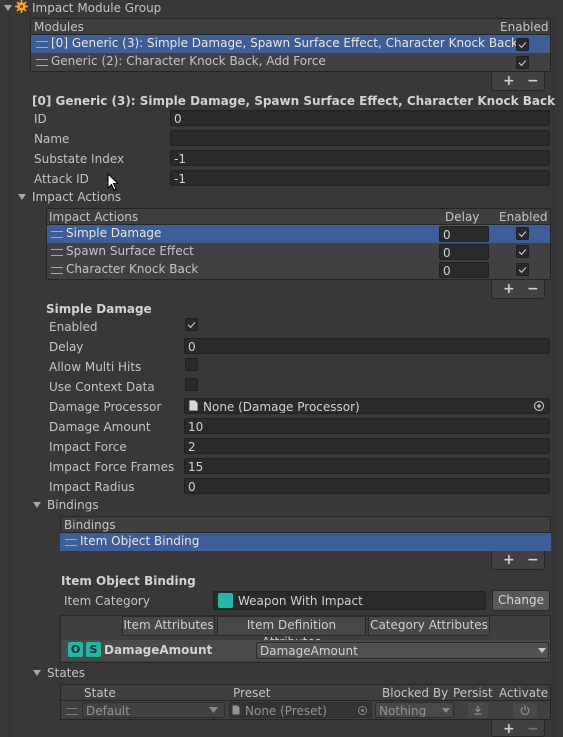  Describe the element at coordinates (291, 632) in the screenshot. I see `tab-item-definition-attributes: Item Definition Attributes` at that location.